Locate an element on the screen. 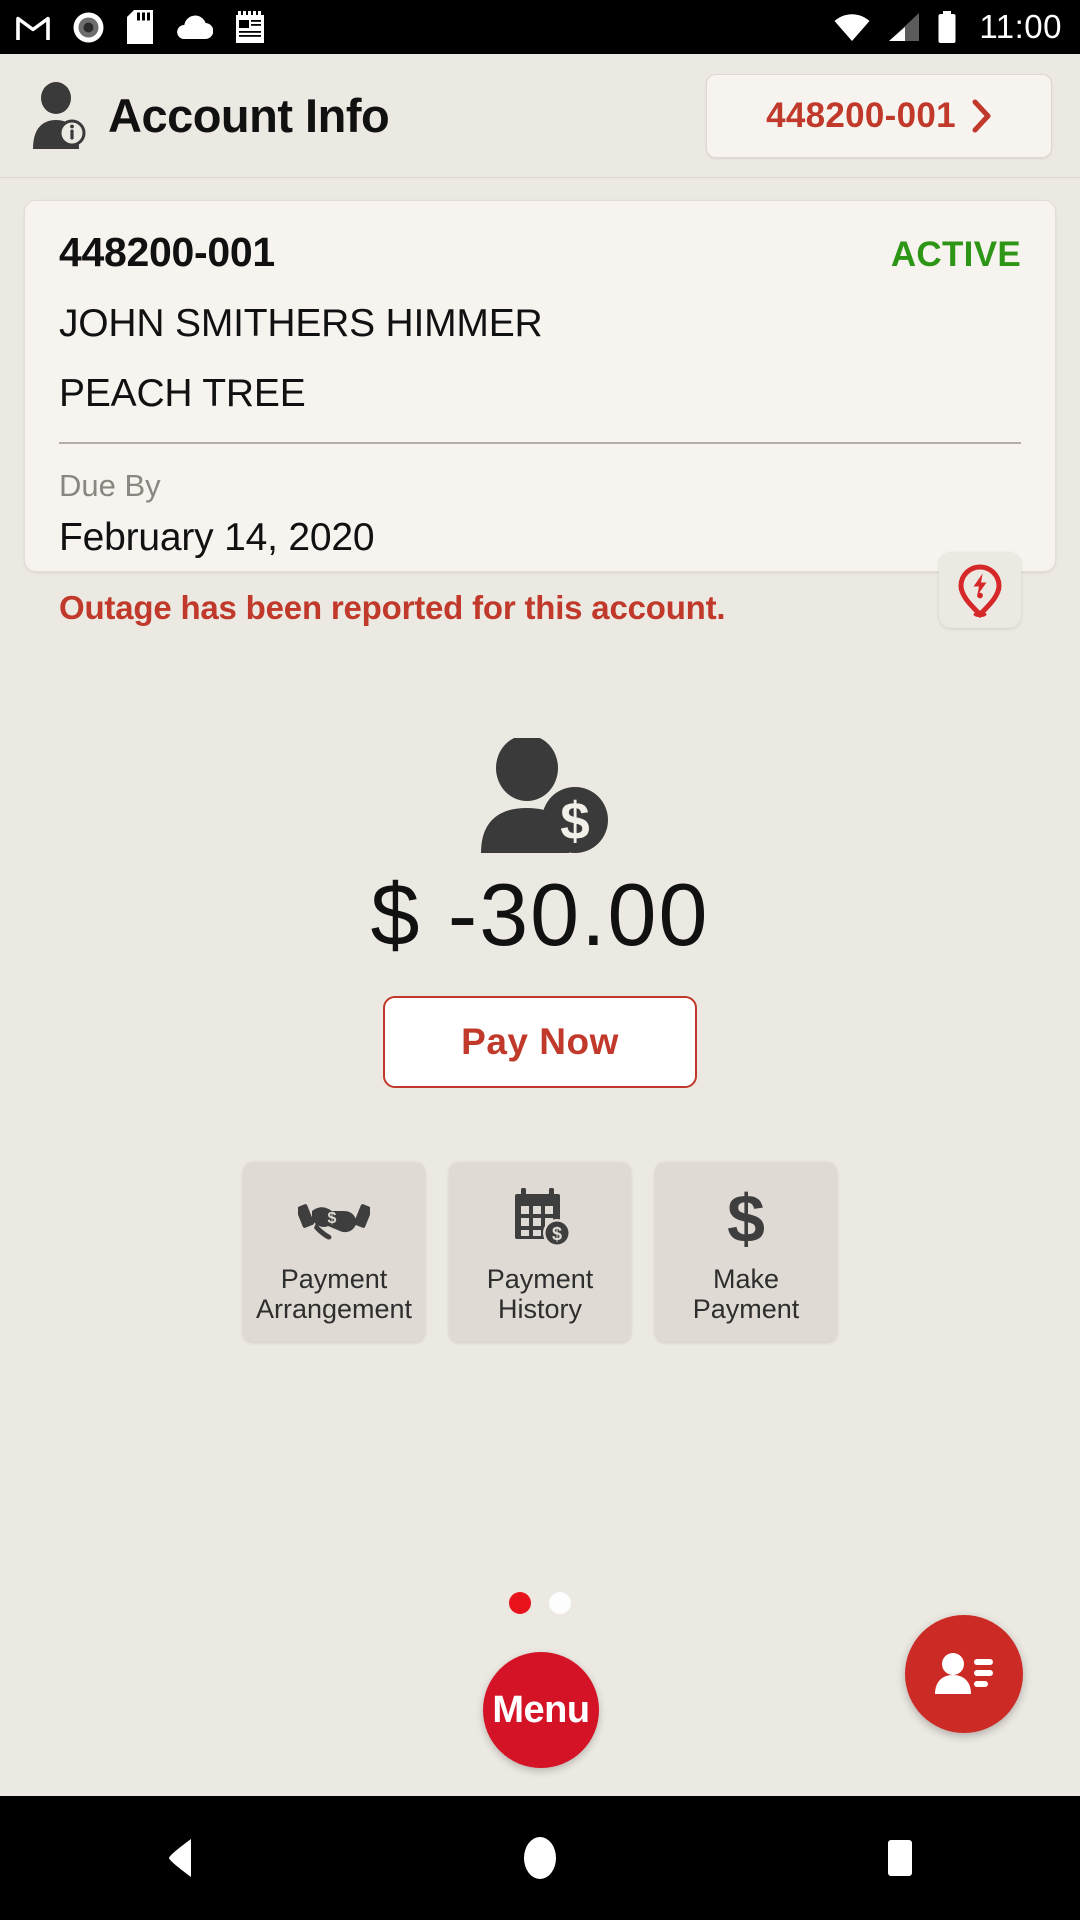 The image size is (1080, 1920). account-info-icon is located at coordinates (59, 115).